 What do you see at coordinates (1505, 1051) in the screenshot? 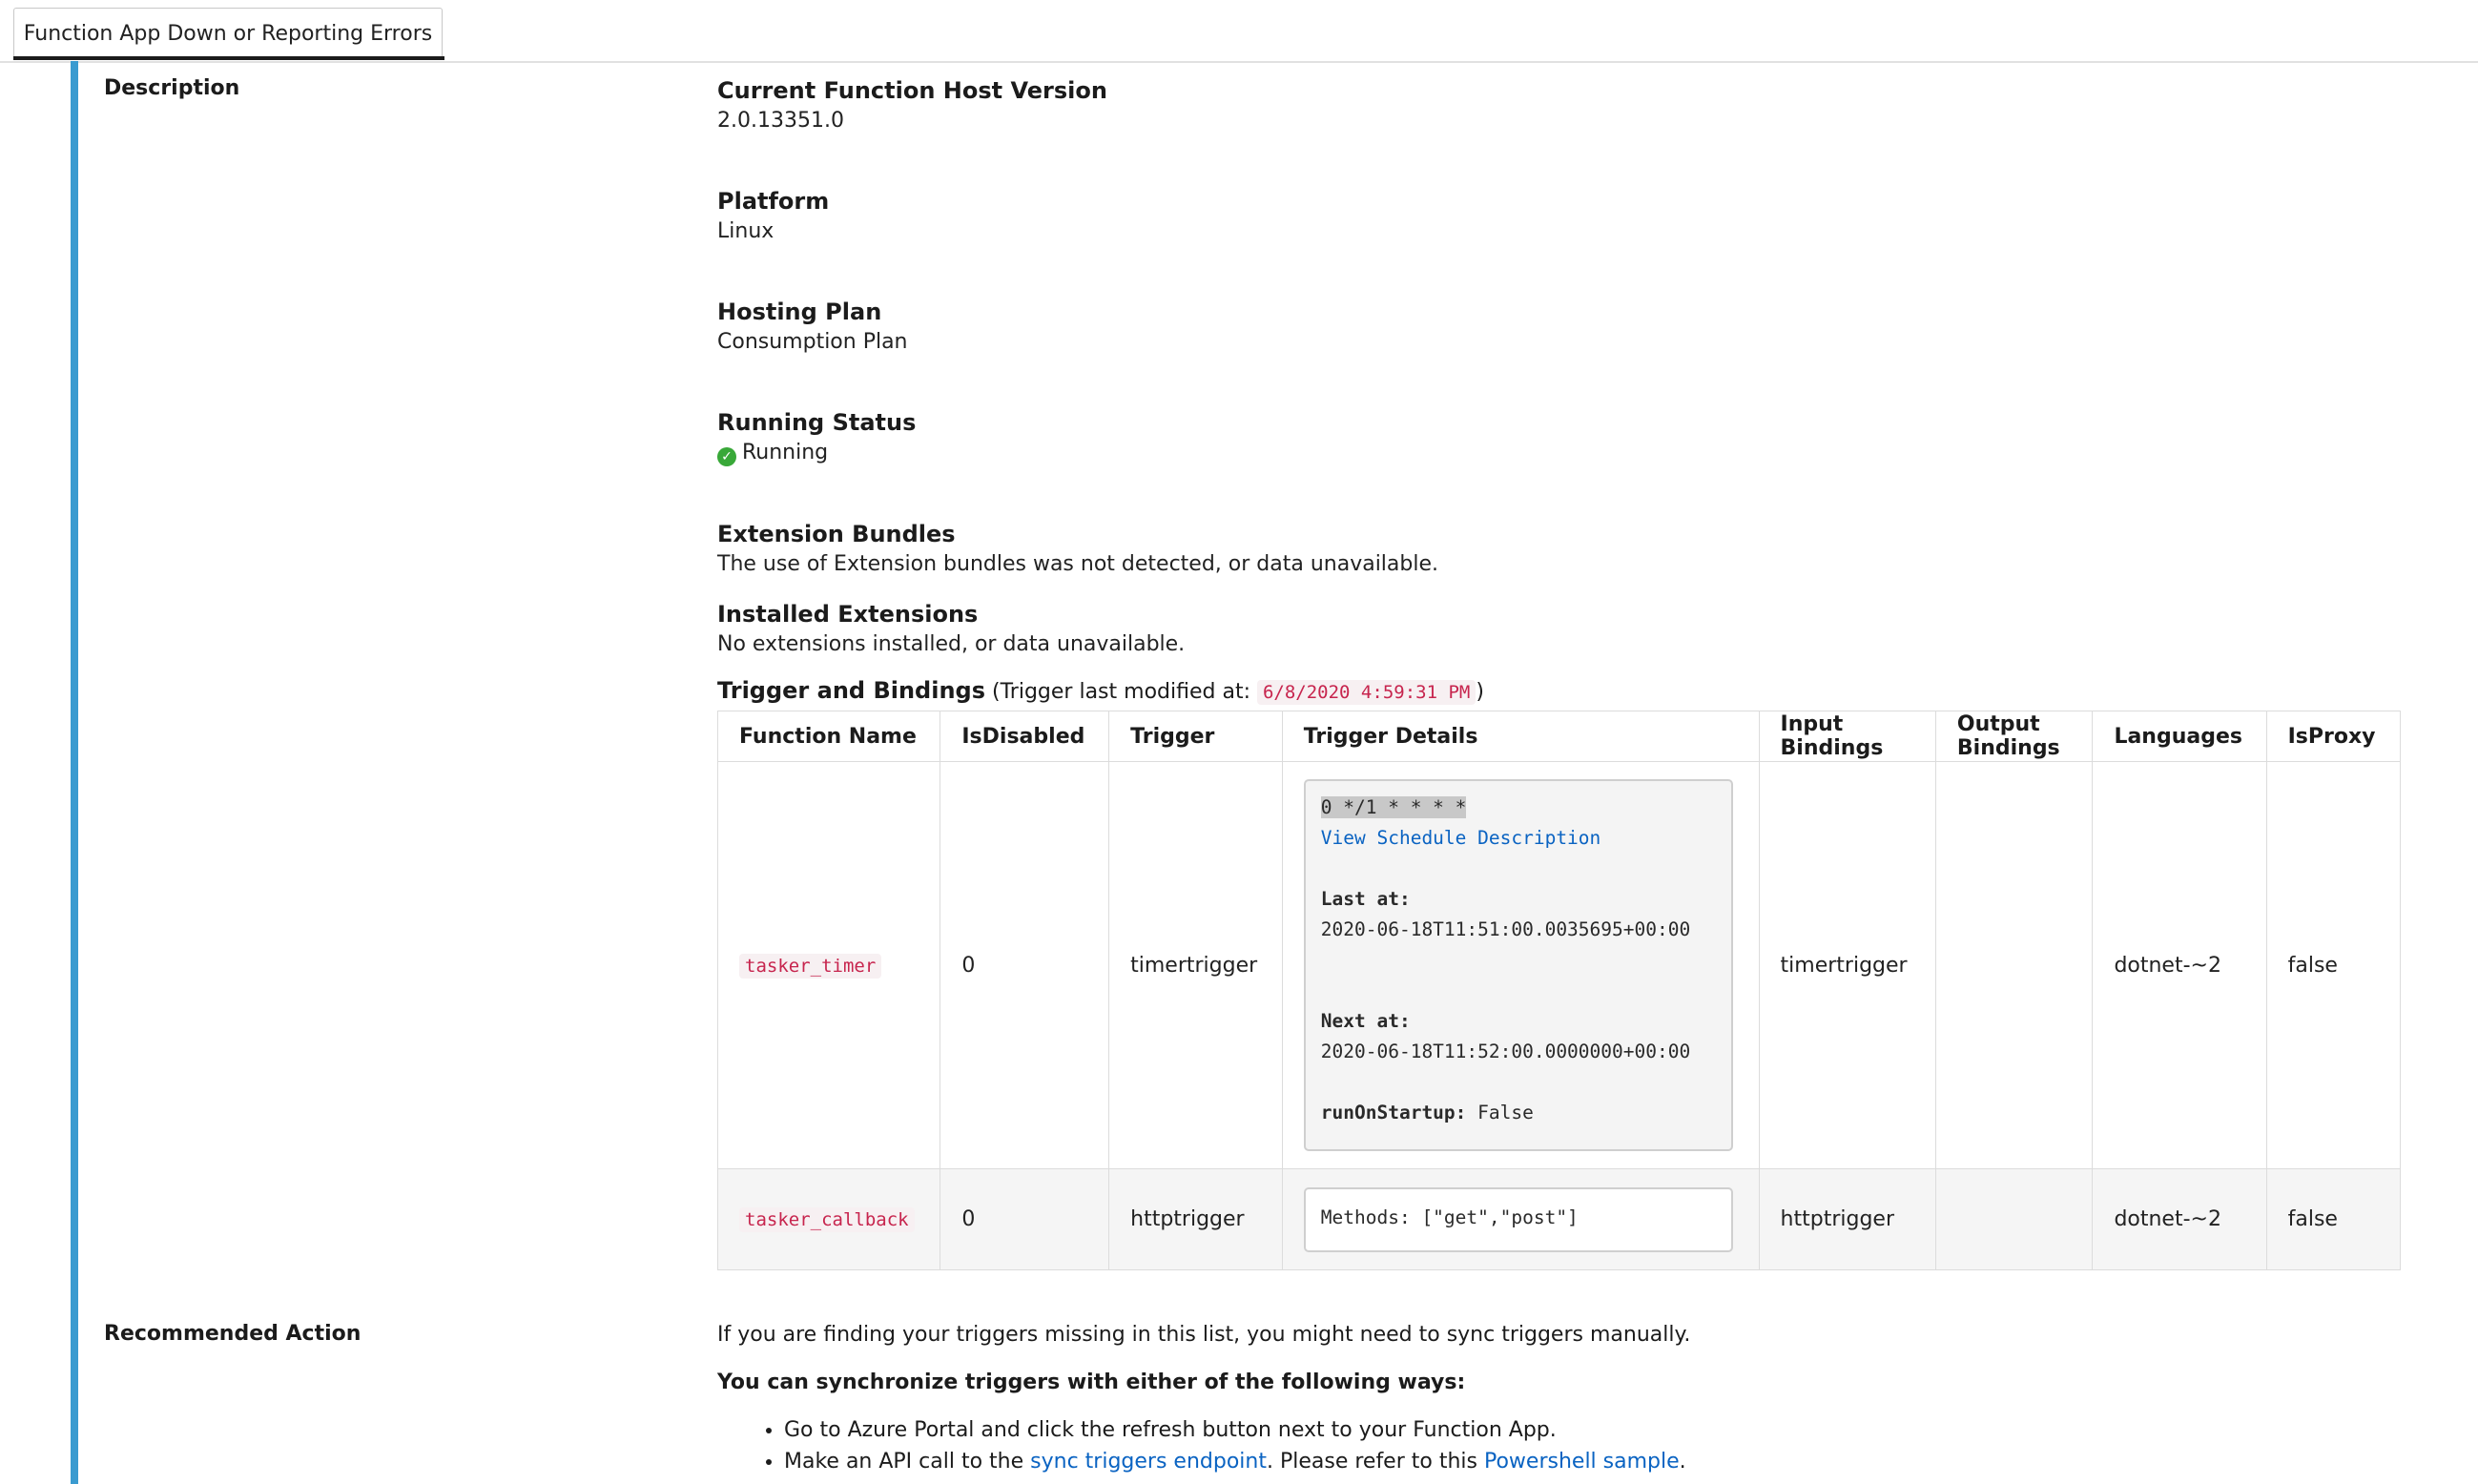
I see `next-at-value: 2020-06-18T11:52:00.0000000+00:00` at bounding box center [1505, 1051].